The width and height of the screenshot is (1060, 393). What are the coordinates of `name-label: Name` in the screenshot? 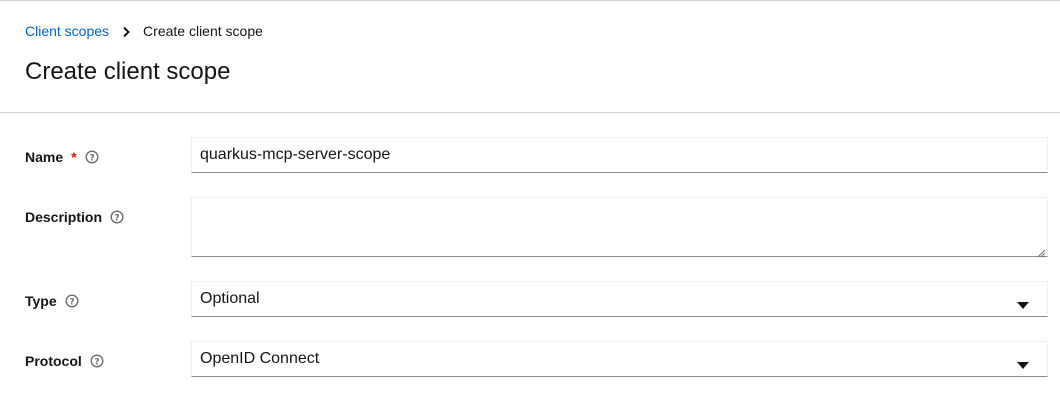 It's located at (44, 157).